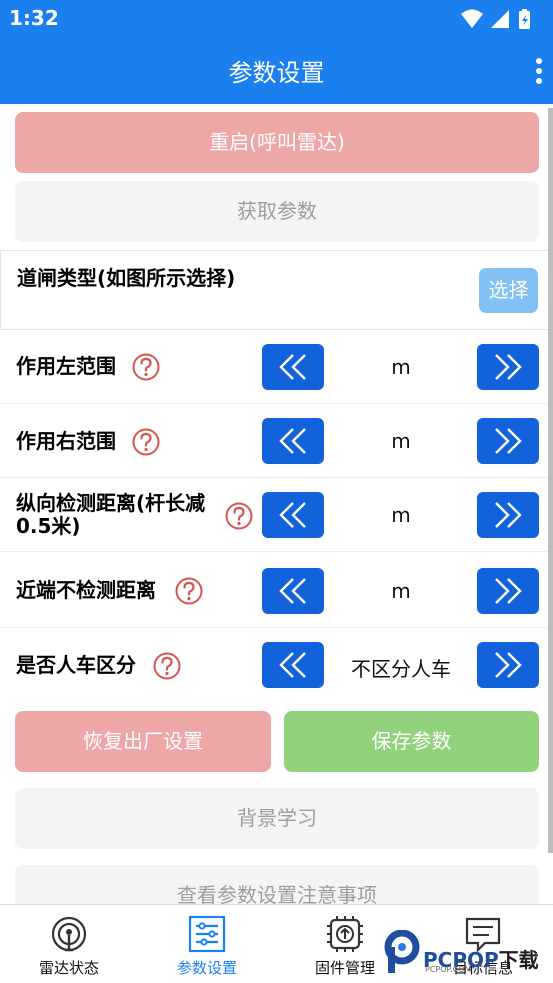 The width and height of the screenshot is (553, 983). I want to click on sliders-icon, so click(207, 934).